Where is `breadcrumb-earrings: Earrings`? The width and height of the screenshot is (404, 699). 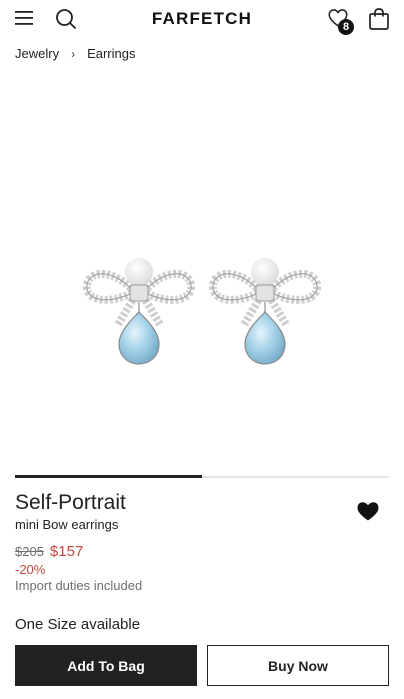
breadcrumb-earrings: Earrings is located at coordinates (111, 53).